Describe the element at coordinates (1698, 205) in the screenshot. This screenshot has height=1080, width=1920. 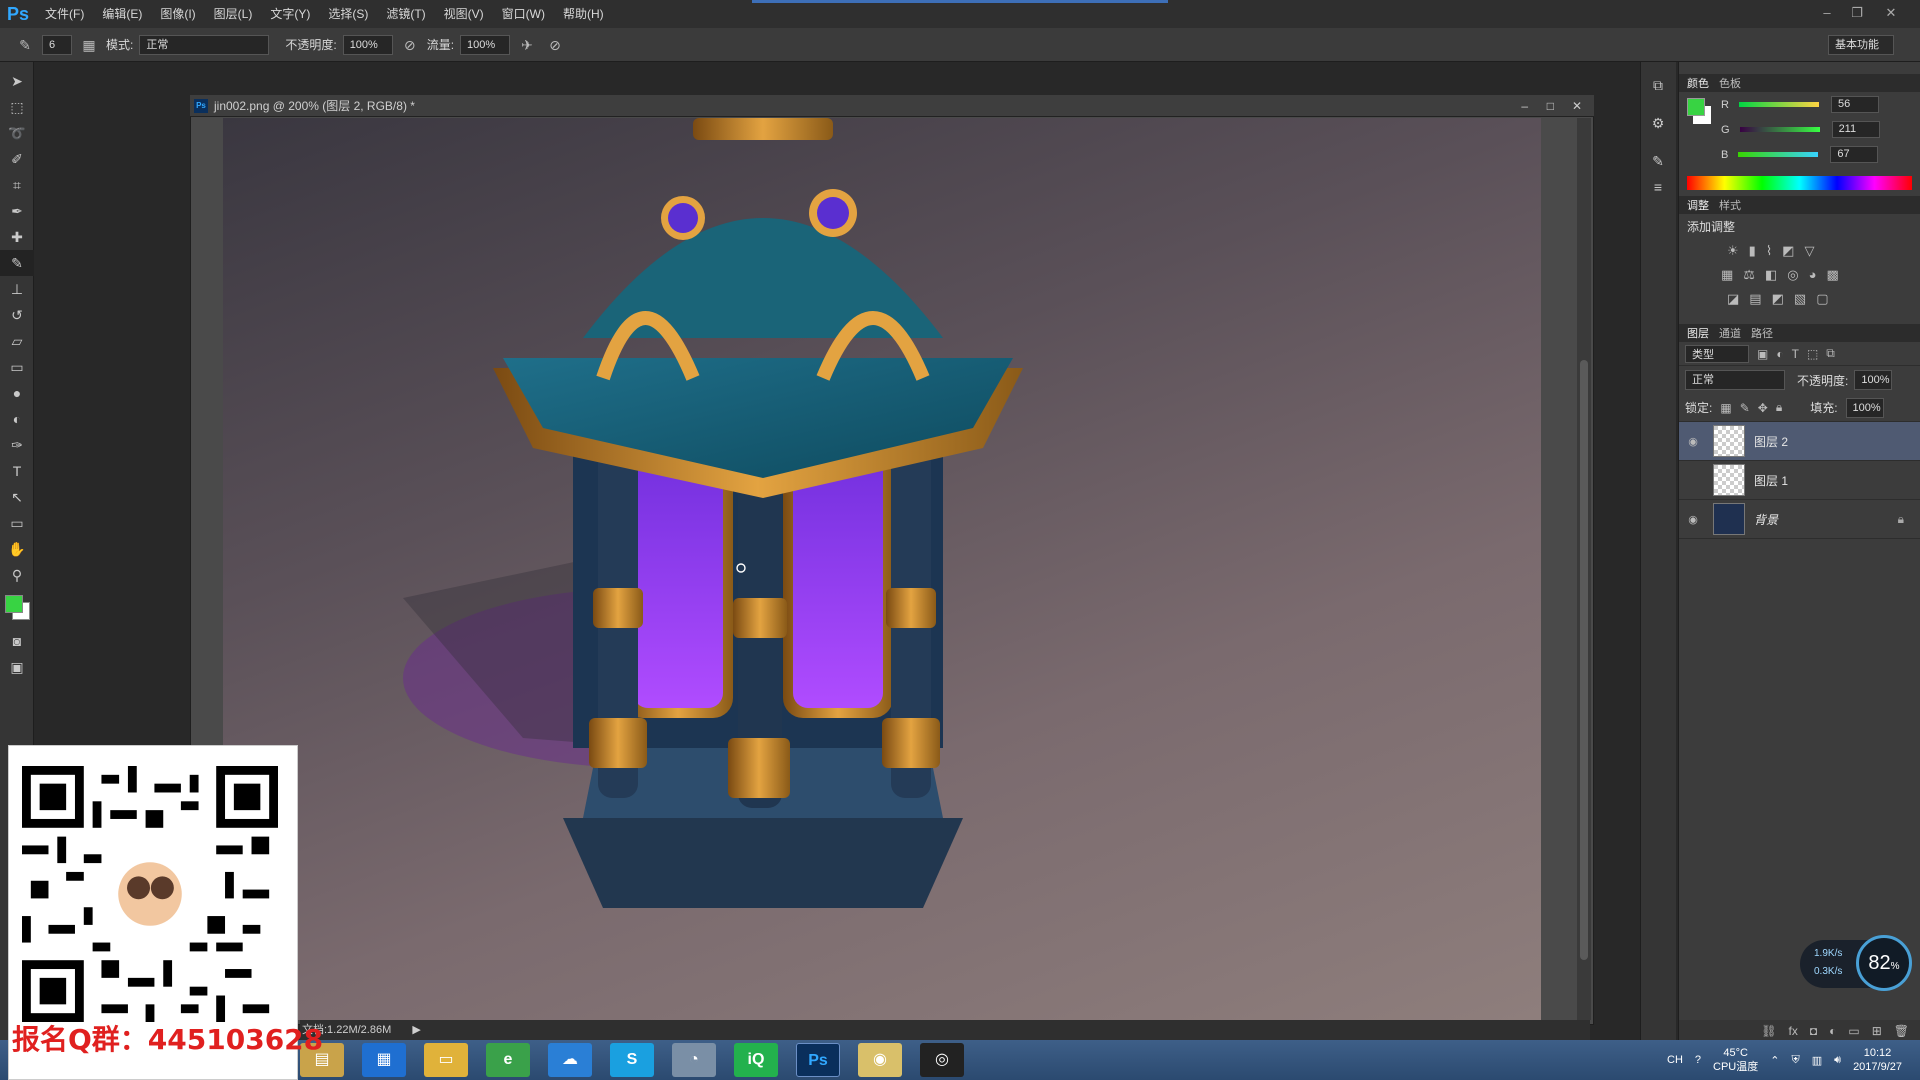
I see `tab-adjustments: 调整` at that location.